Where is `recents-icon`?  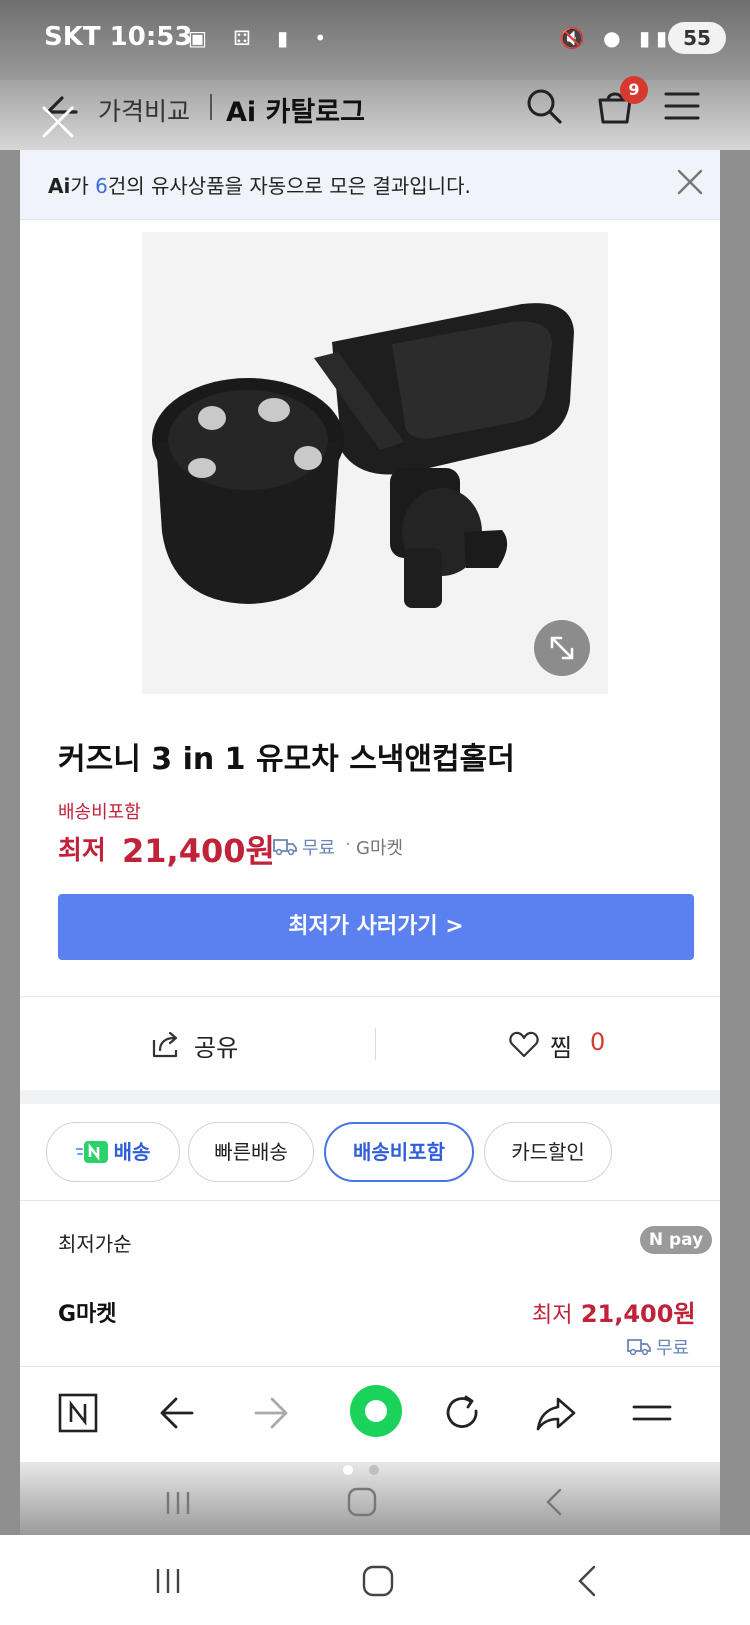 recents-icon is located at coordinates (168, 1581).